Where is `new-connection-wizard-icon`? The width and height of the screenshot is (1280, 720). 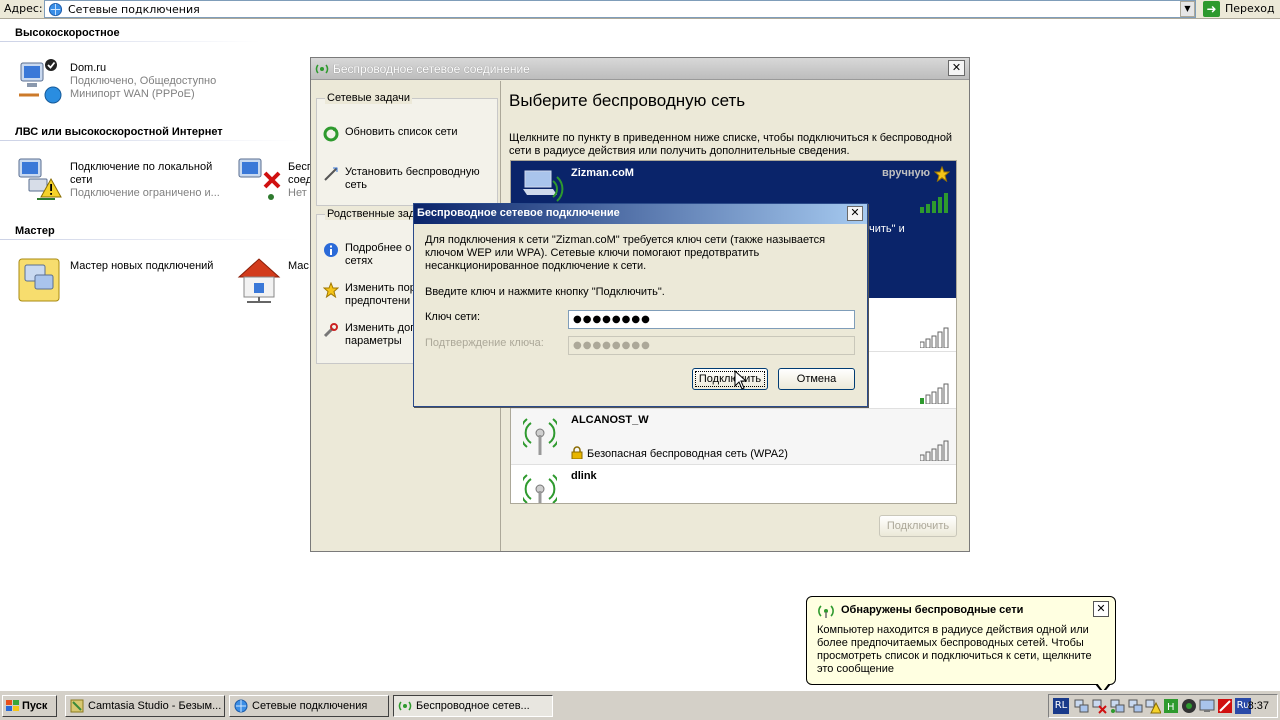 new-connection-wizard-icon is located at coordinates (39, 279).